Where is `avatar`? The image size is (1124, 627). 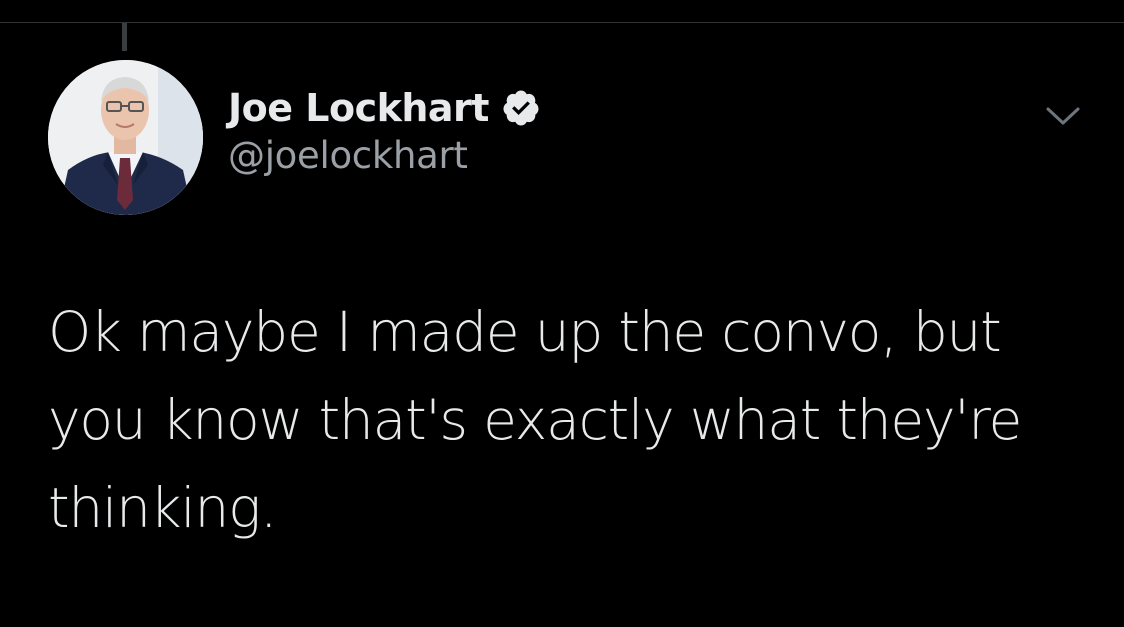
avatar is located at coordinates (125, 137).